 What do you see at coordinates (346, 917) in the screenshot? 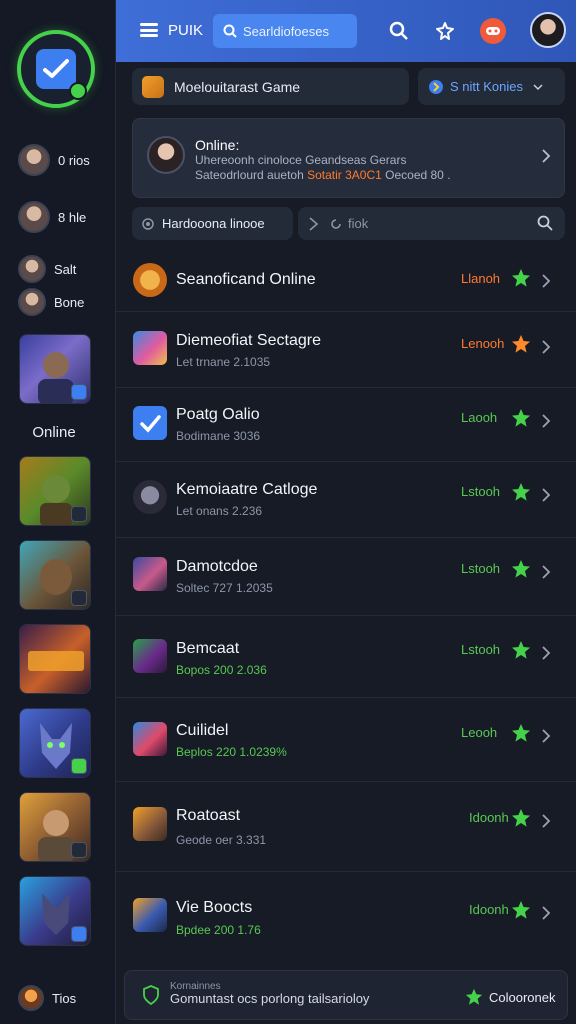
I see `game-row: Vie Boocts Bpdee 200 1.76 Idoonh` at bounding box center [346, 917].